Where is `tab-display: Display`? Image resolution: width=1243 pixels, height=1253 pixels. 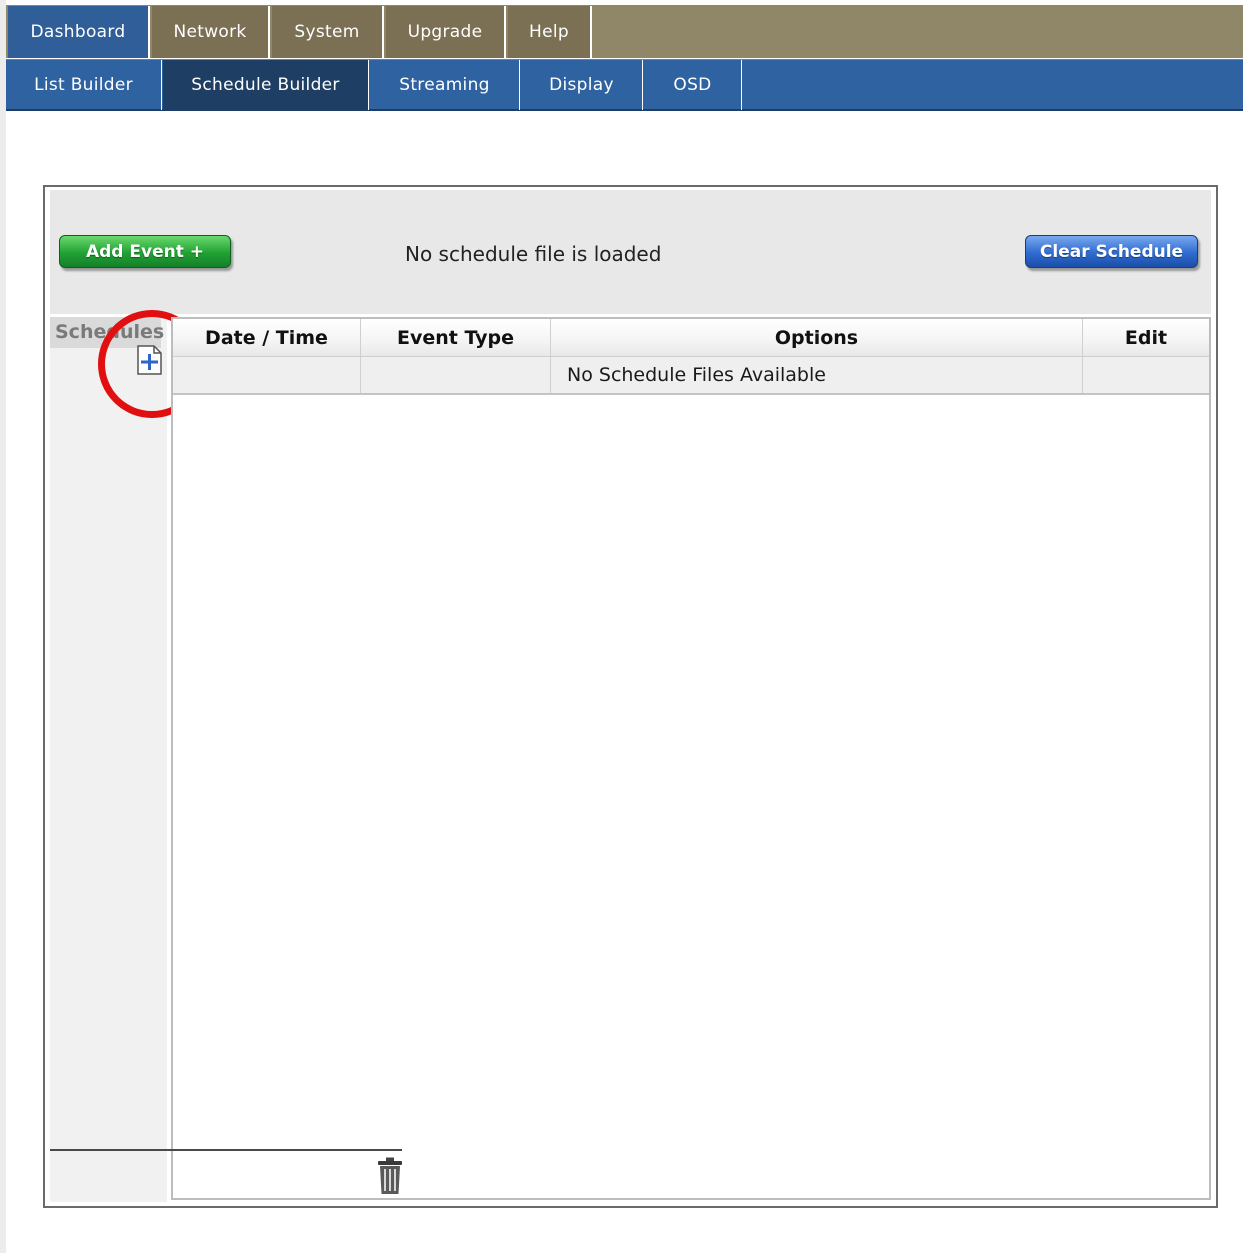
tab-display: Display is located at coordinates (582, 85).